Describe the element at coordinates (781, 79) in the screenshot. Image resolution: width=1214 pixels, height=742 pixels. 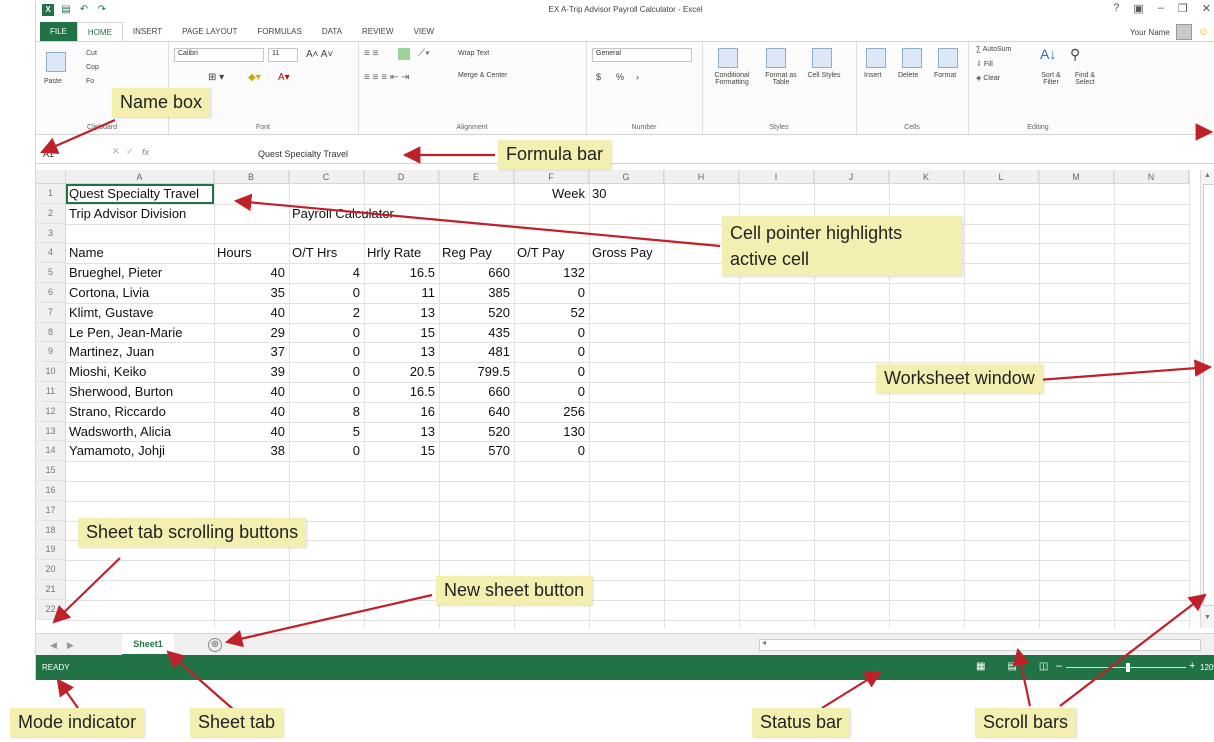
I see `format-as-table-button: Format as Table` at that location.